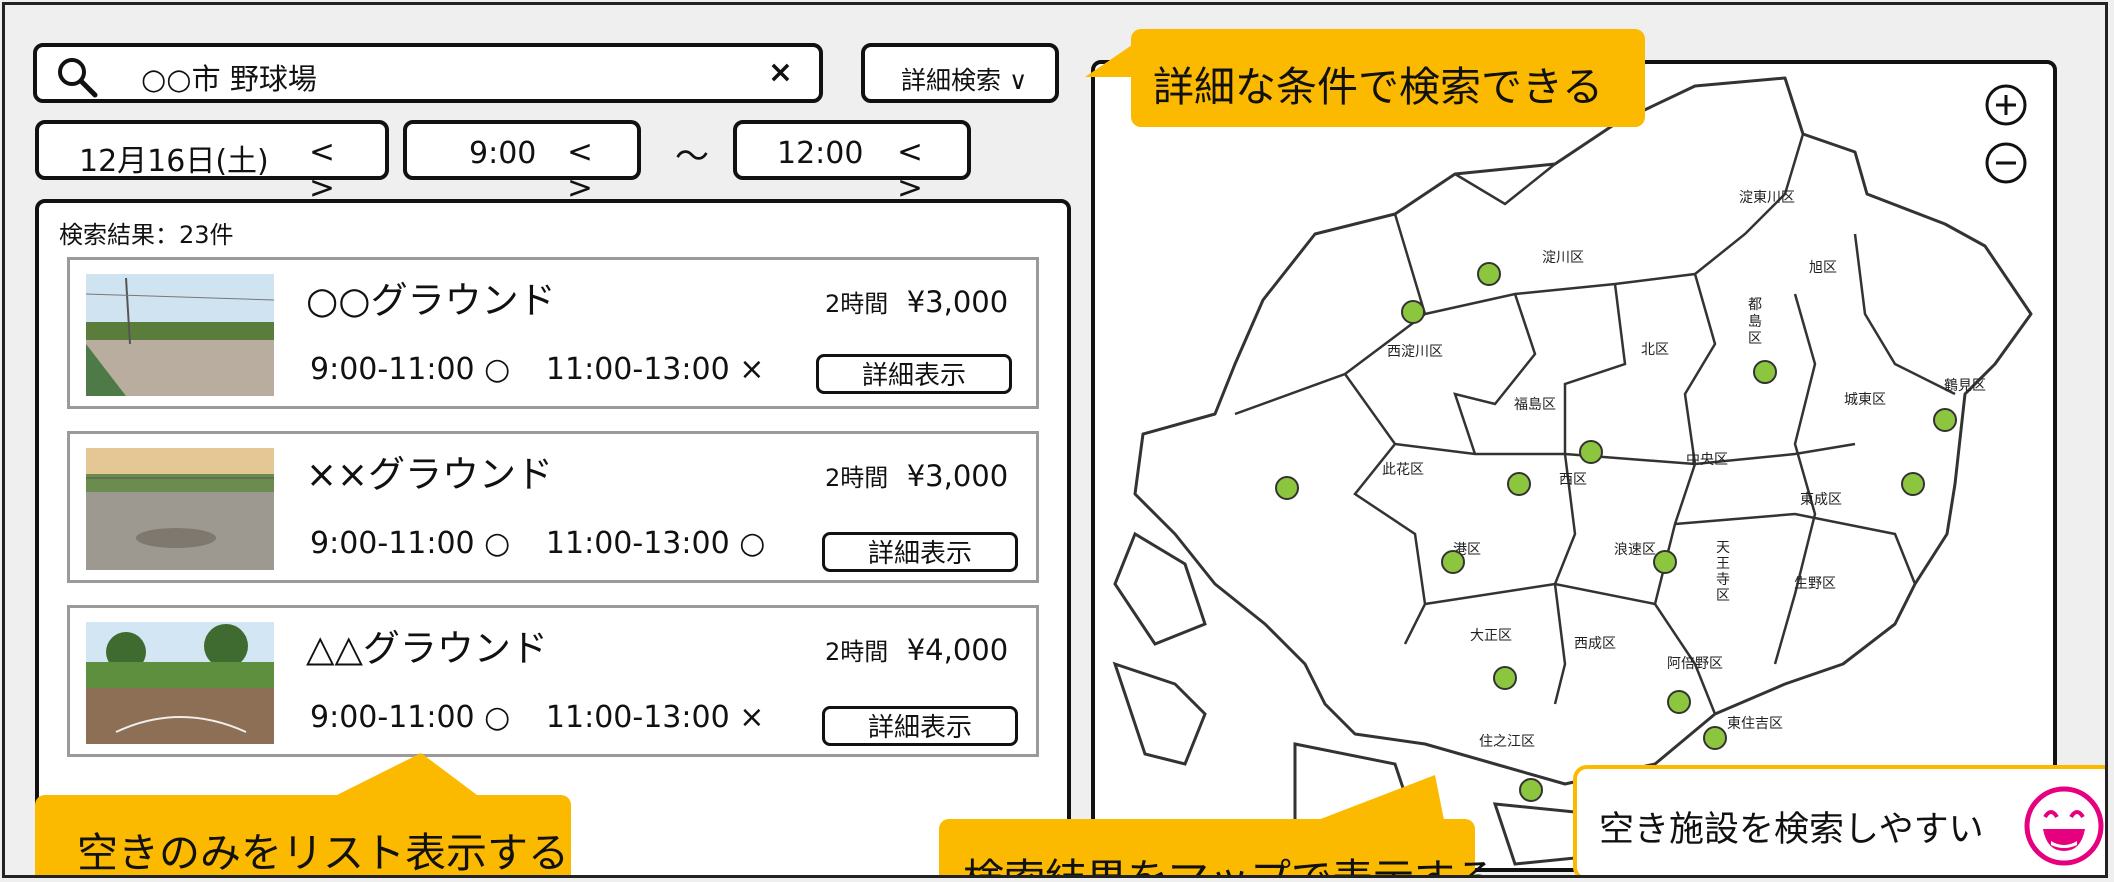  I want to click on facility-name: △△グラウンド, so click(427, 648).